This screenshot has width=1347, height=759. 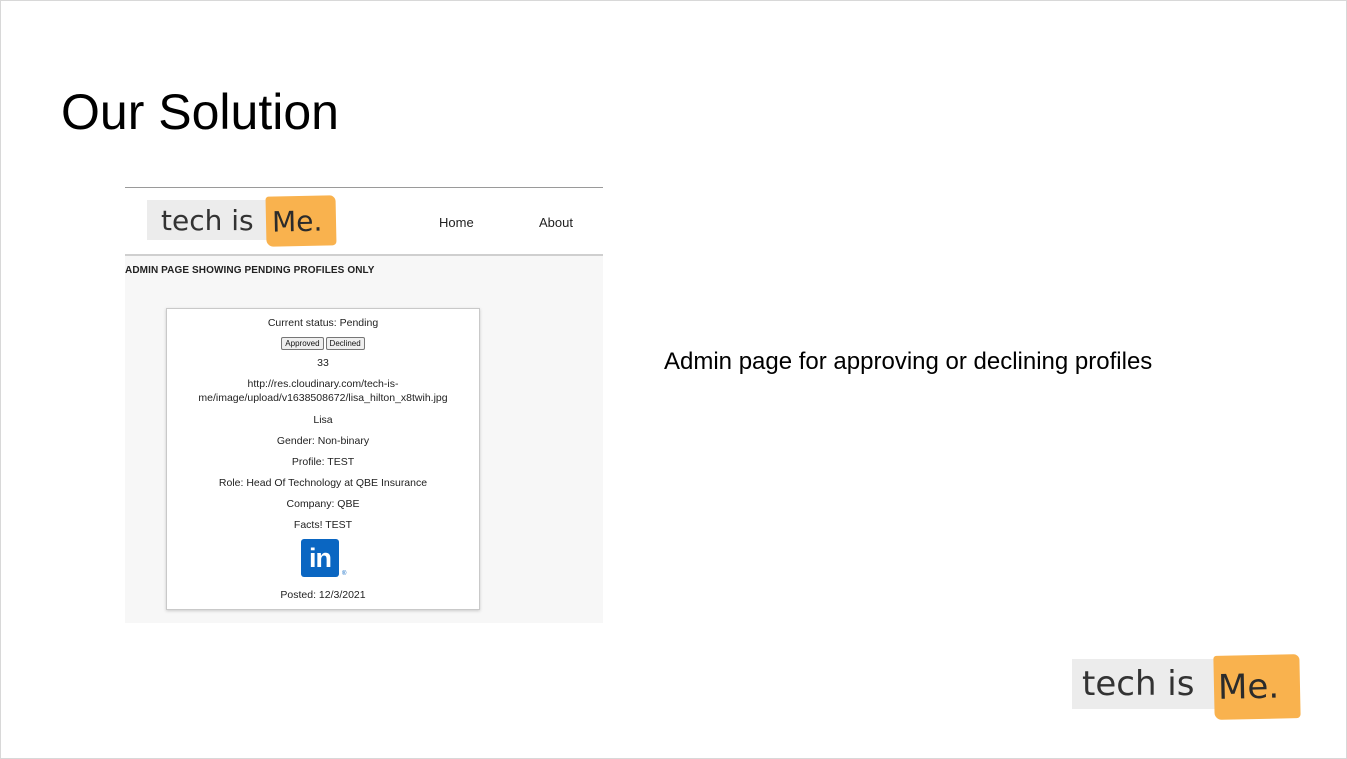 What do you see at coordinates (301, 221) in the screenshot?
I see `logo-text-me: Me.` at bounding box center [301, 221].